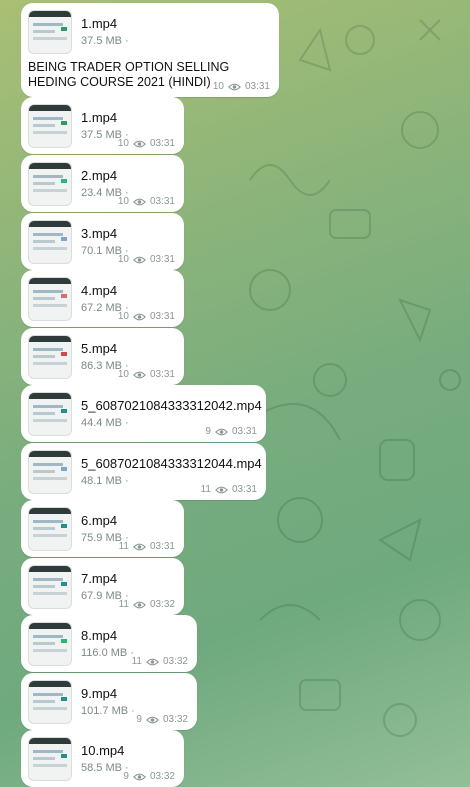 Image resolution: width=470 pixels, height=787 pixels. What do you see at coordinates (101, 768) in the screenshot?
I see `file-size: 58.5 MB` at bounding box center [101, 768].